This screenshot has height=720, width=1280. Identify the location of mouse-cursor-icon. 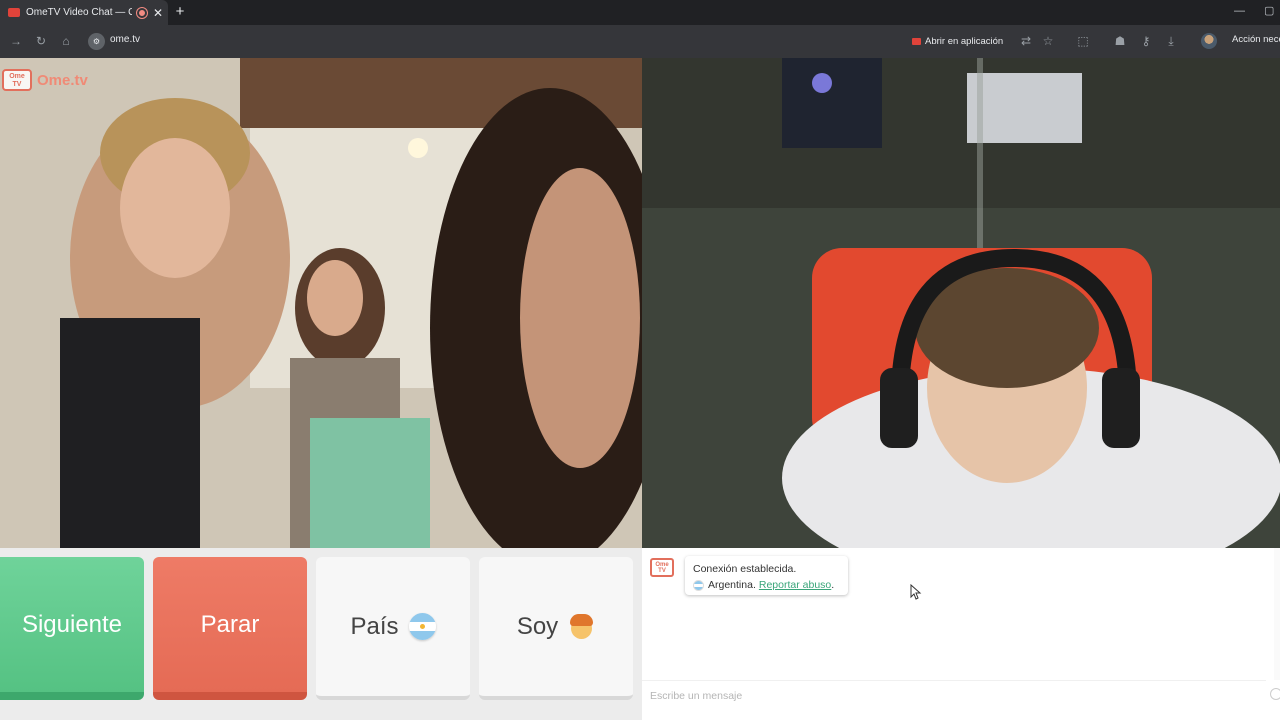
(916, 592).